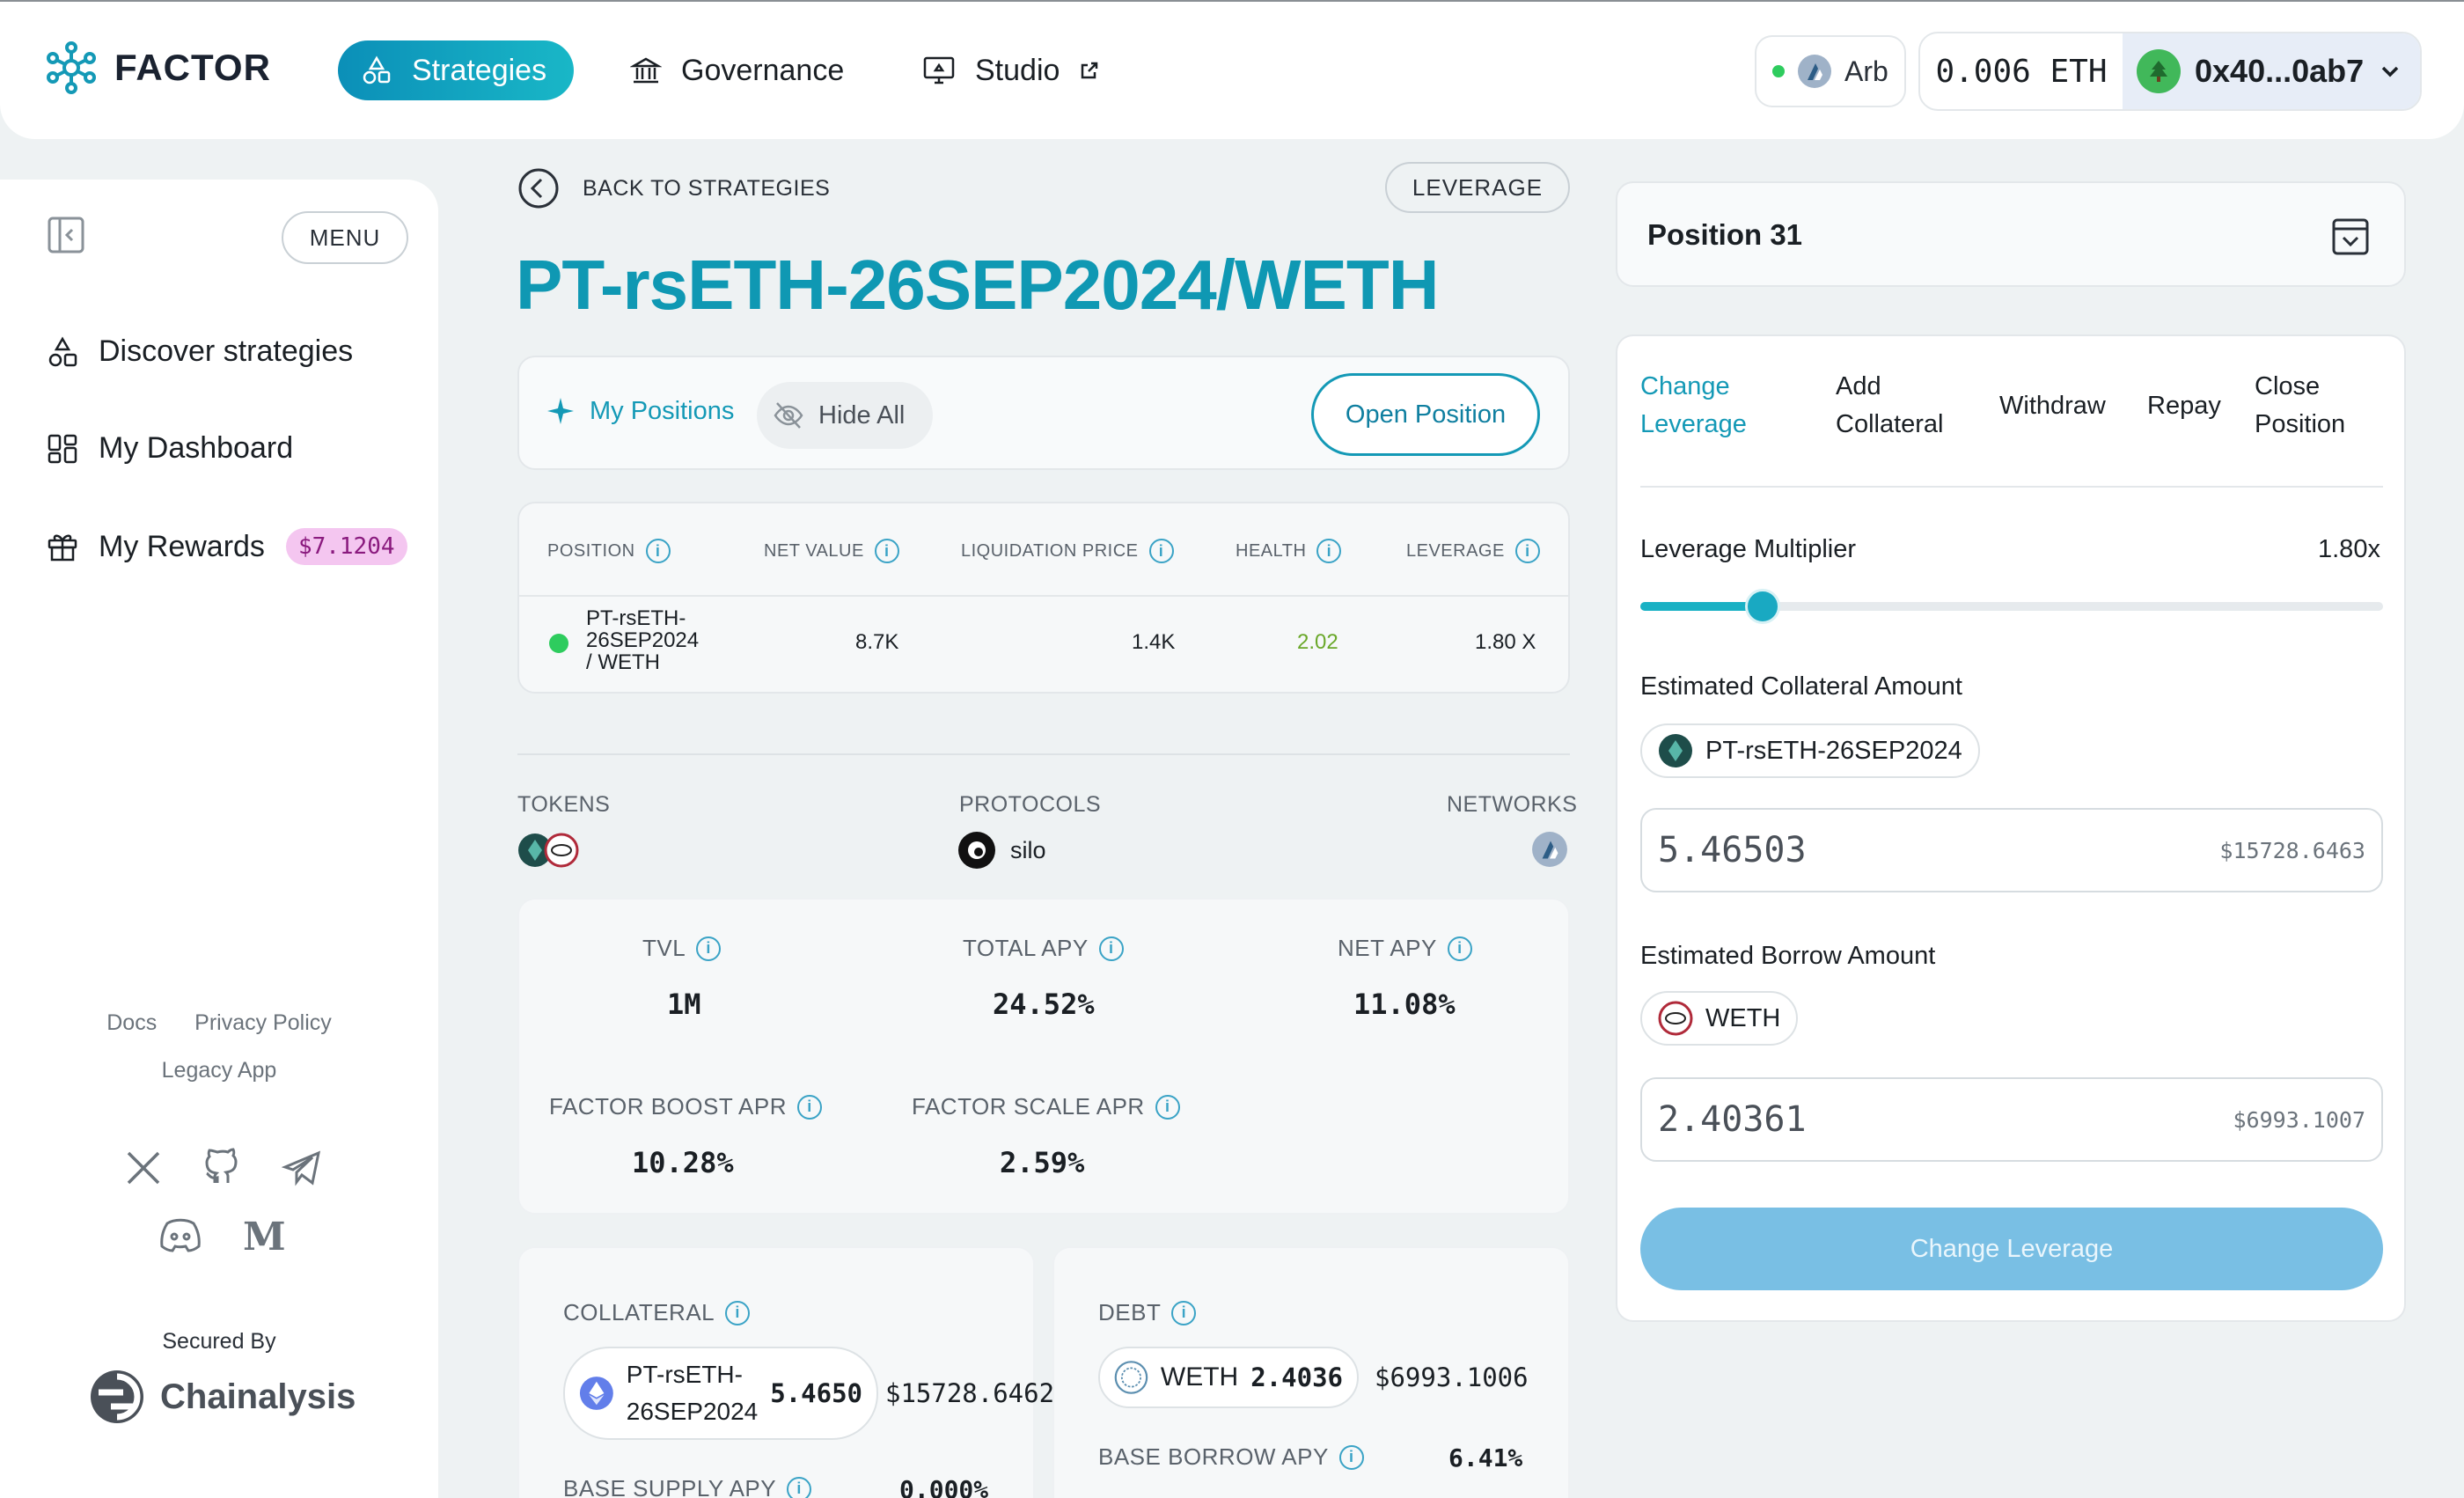 The width and height of the screenshot is (2464, 1498). Describe the element at coordinates (263, 1234) in the screenshot. I see `medium-icon: M` at that location.